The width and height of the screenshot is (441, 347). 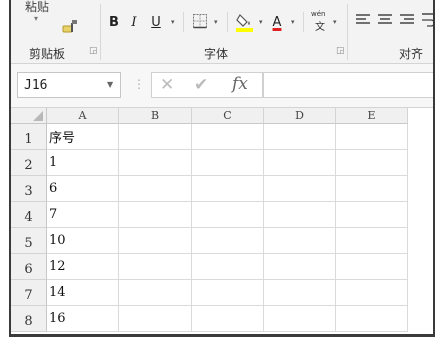 I want to click on phonetic-guide-button: 文, so click(x=320, y=25).